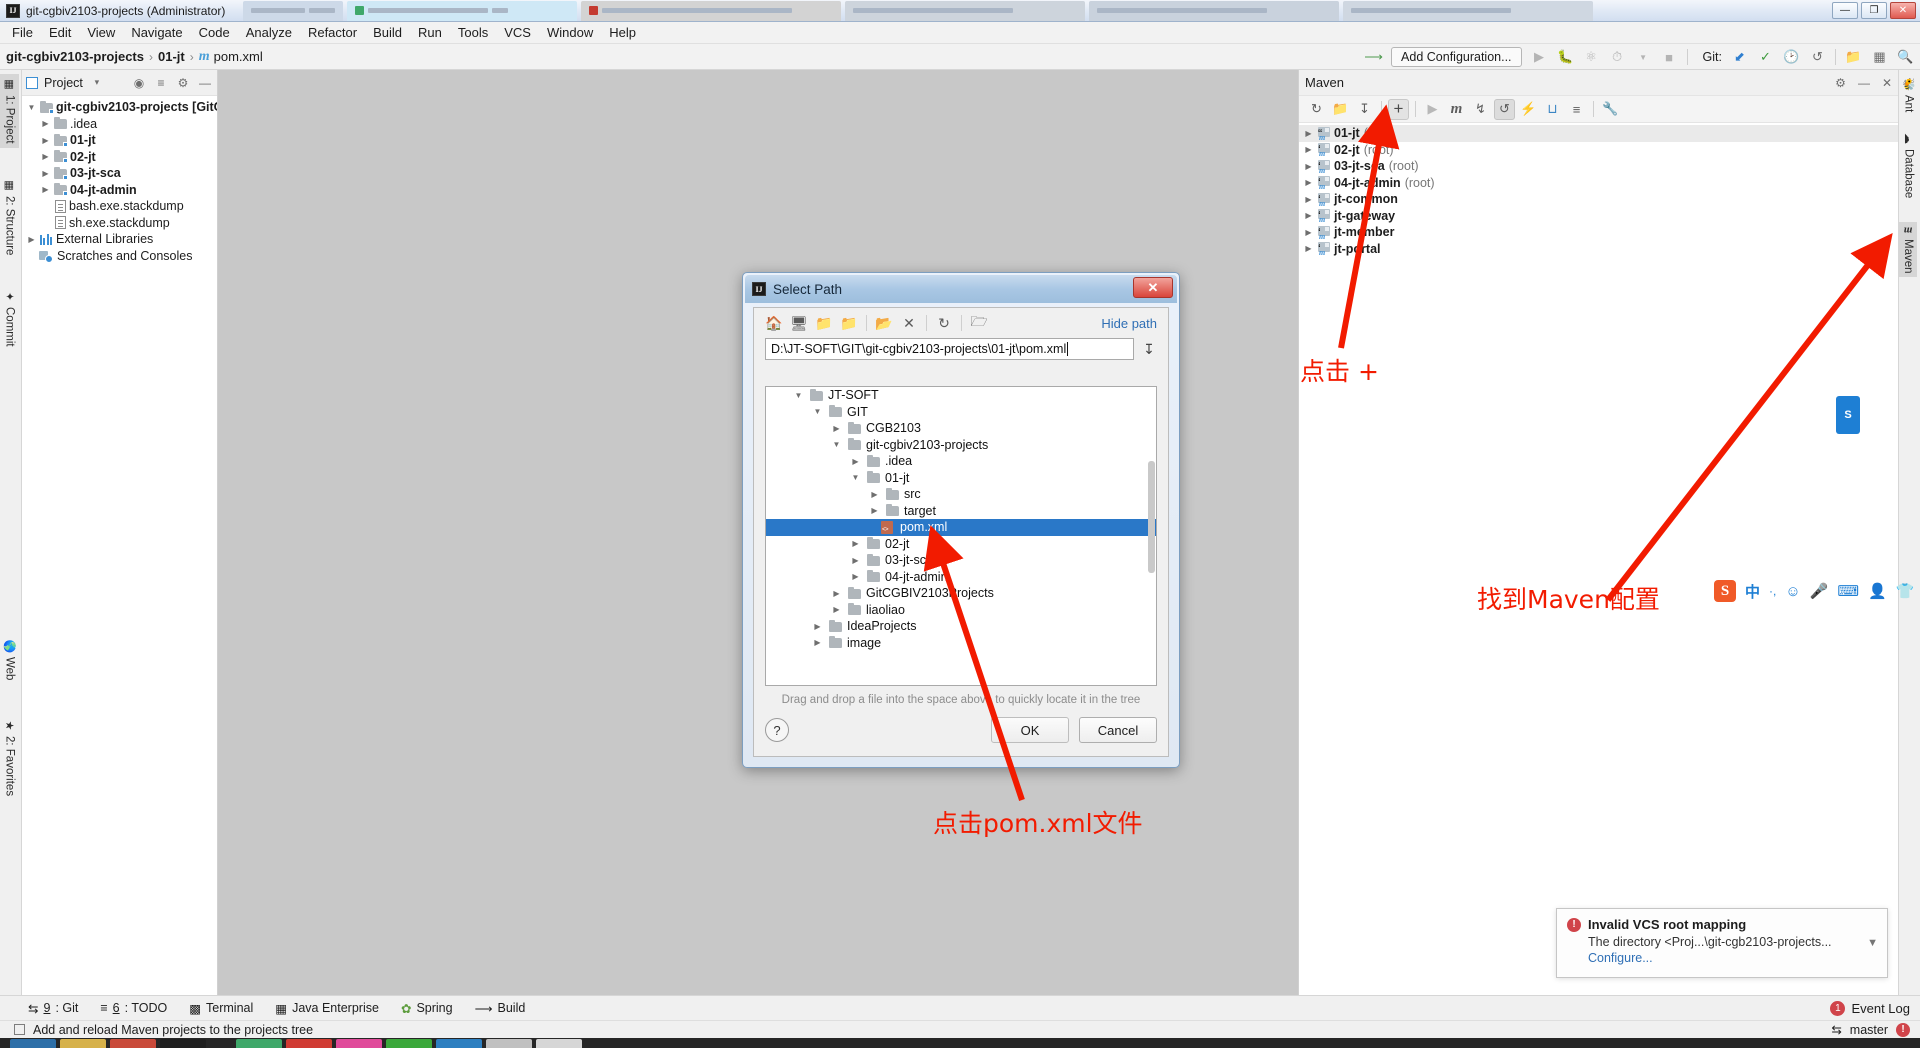 This screenshot has width=1920, height=1048. What do you see at coordinates (171, 56) in the screenshot?
I see `breadcrumb-module: 01-jt` at bounding box center [171, 56].